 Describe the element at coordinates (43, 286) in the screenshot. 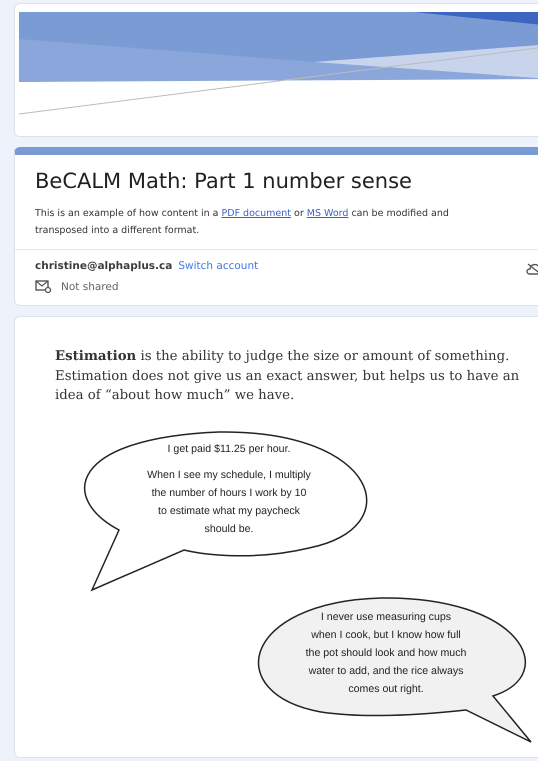

I see `not-shared-icon` at that location.